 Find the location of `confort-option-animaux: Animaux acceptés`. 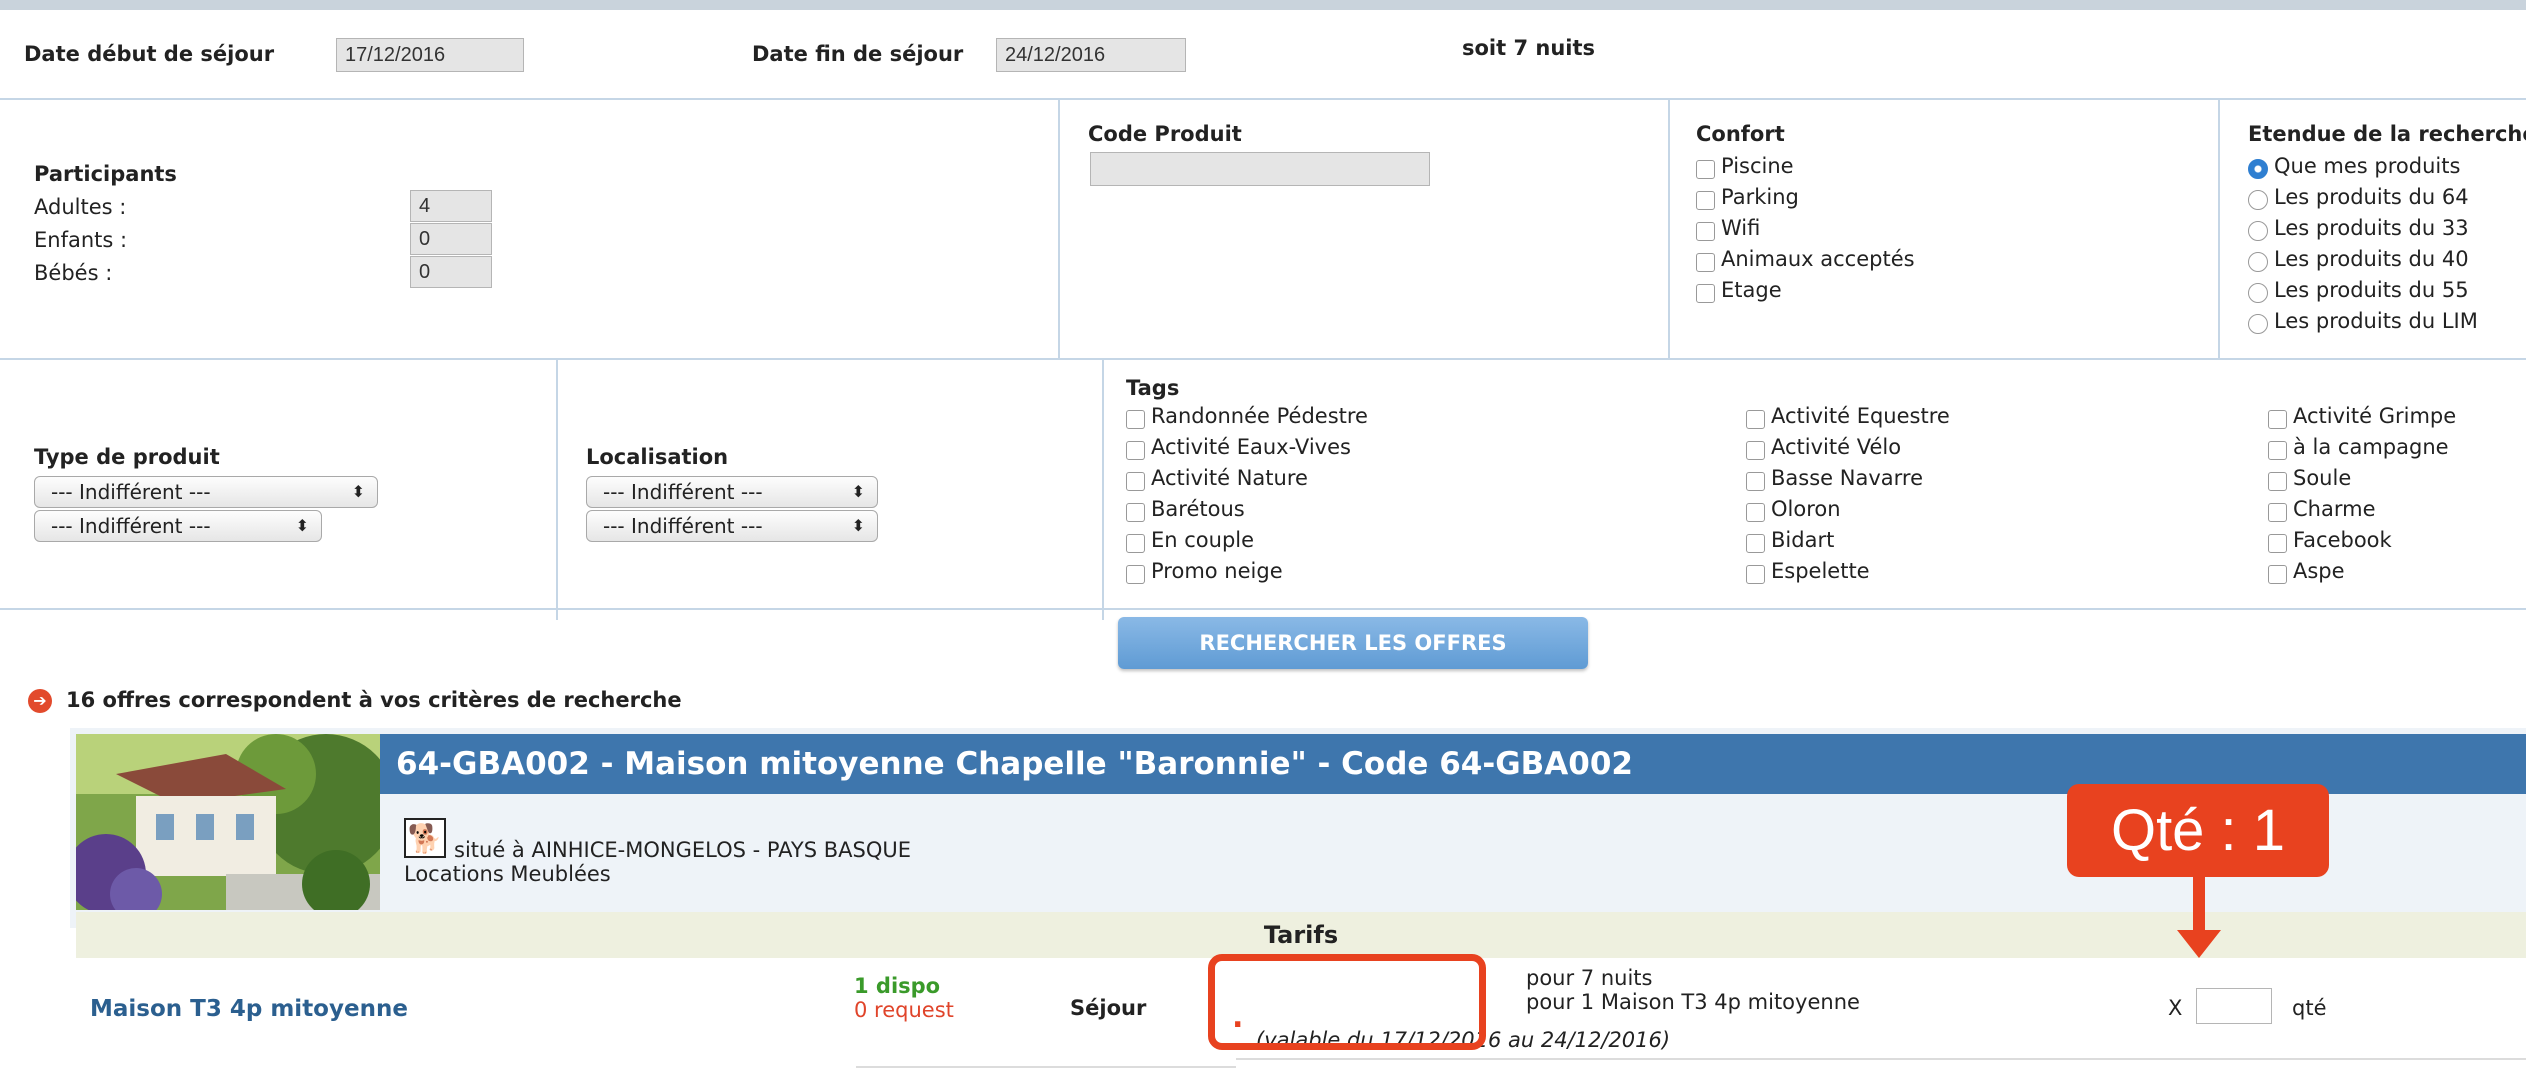

confort-option-animaux: Animaux acceptés is located at coordinates (1805, 259).